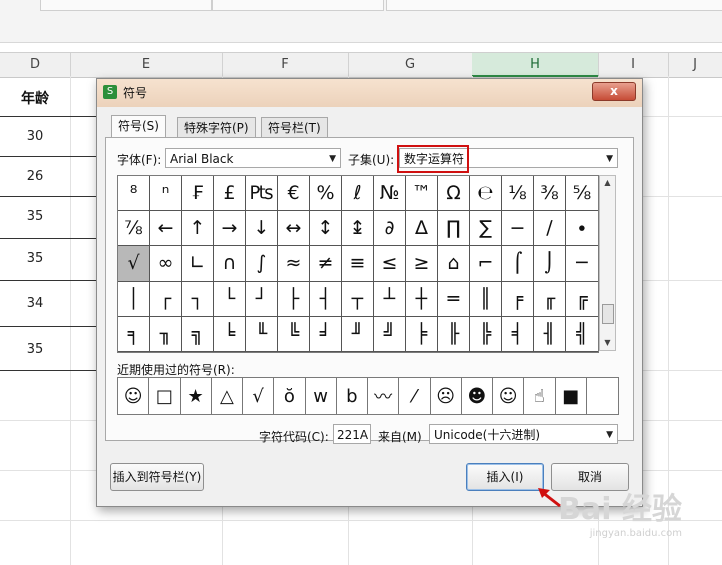 The height and width of the screenshot is (565, 722). I want to click on recent-symbol-cell: w, so click(321, 396).